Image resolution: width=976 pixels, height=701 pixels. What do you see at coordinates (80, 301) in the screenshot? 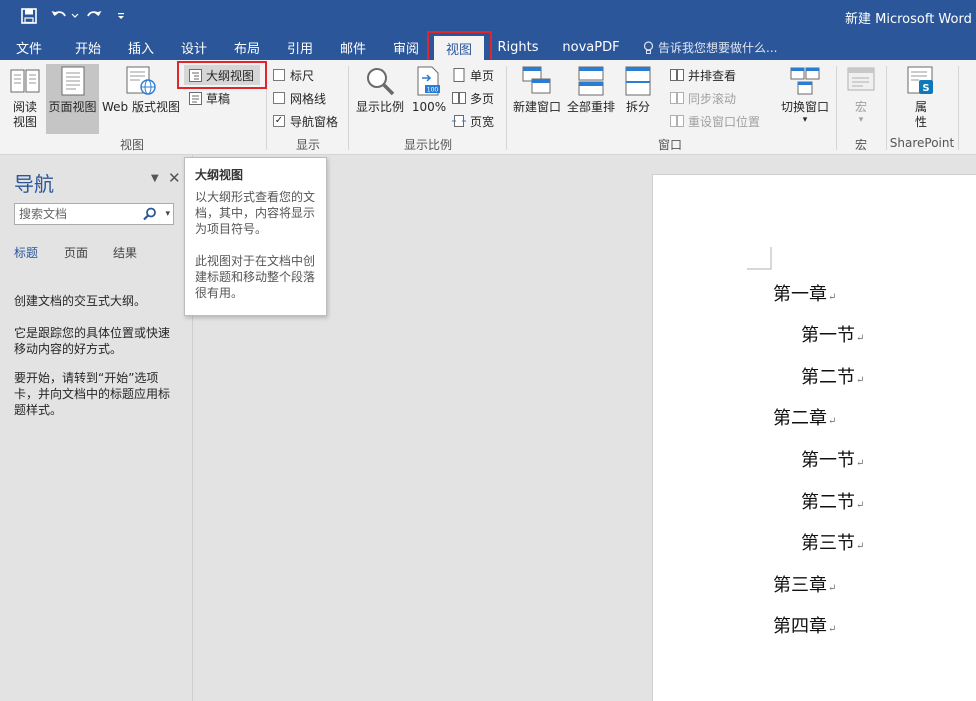
I see `nav-help-text-1: 创建文档的交互式大纲。` at bounding box center [80, 301].